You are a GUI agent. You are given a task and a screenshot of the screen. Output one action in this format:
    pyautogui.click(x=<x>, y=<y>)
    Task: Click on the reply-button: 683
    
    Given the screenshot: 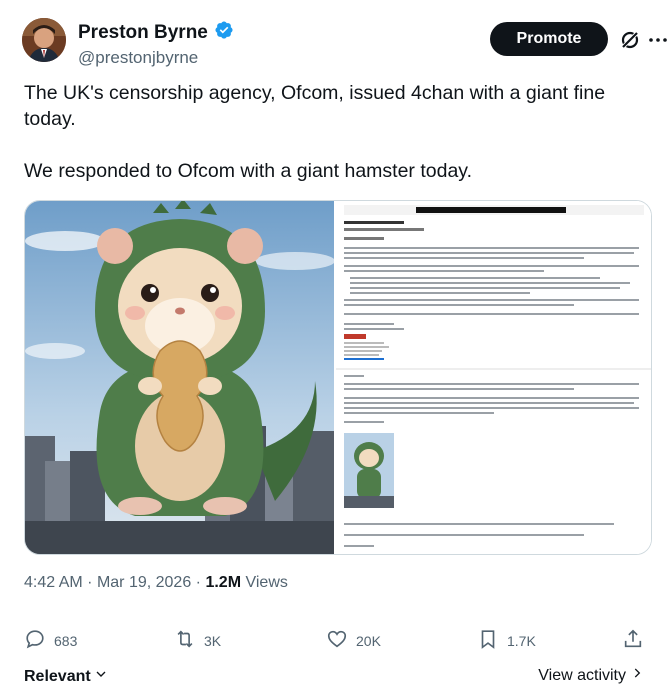 What is the action you would take?
    pyautogui.click(x=50, y=640)
    